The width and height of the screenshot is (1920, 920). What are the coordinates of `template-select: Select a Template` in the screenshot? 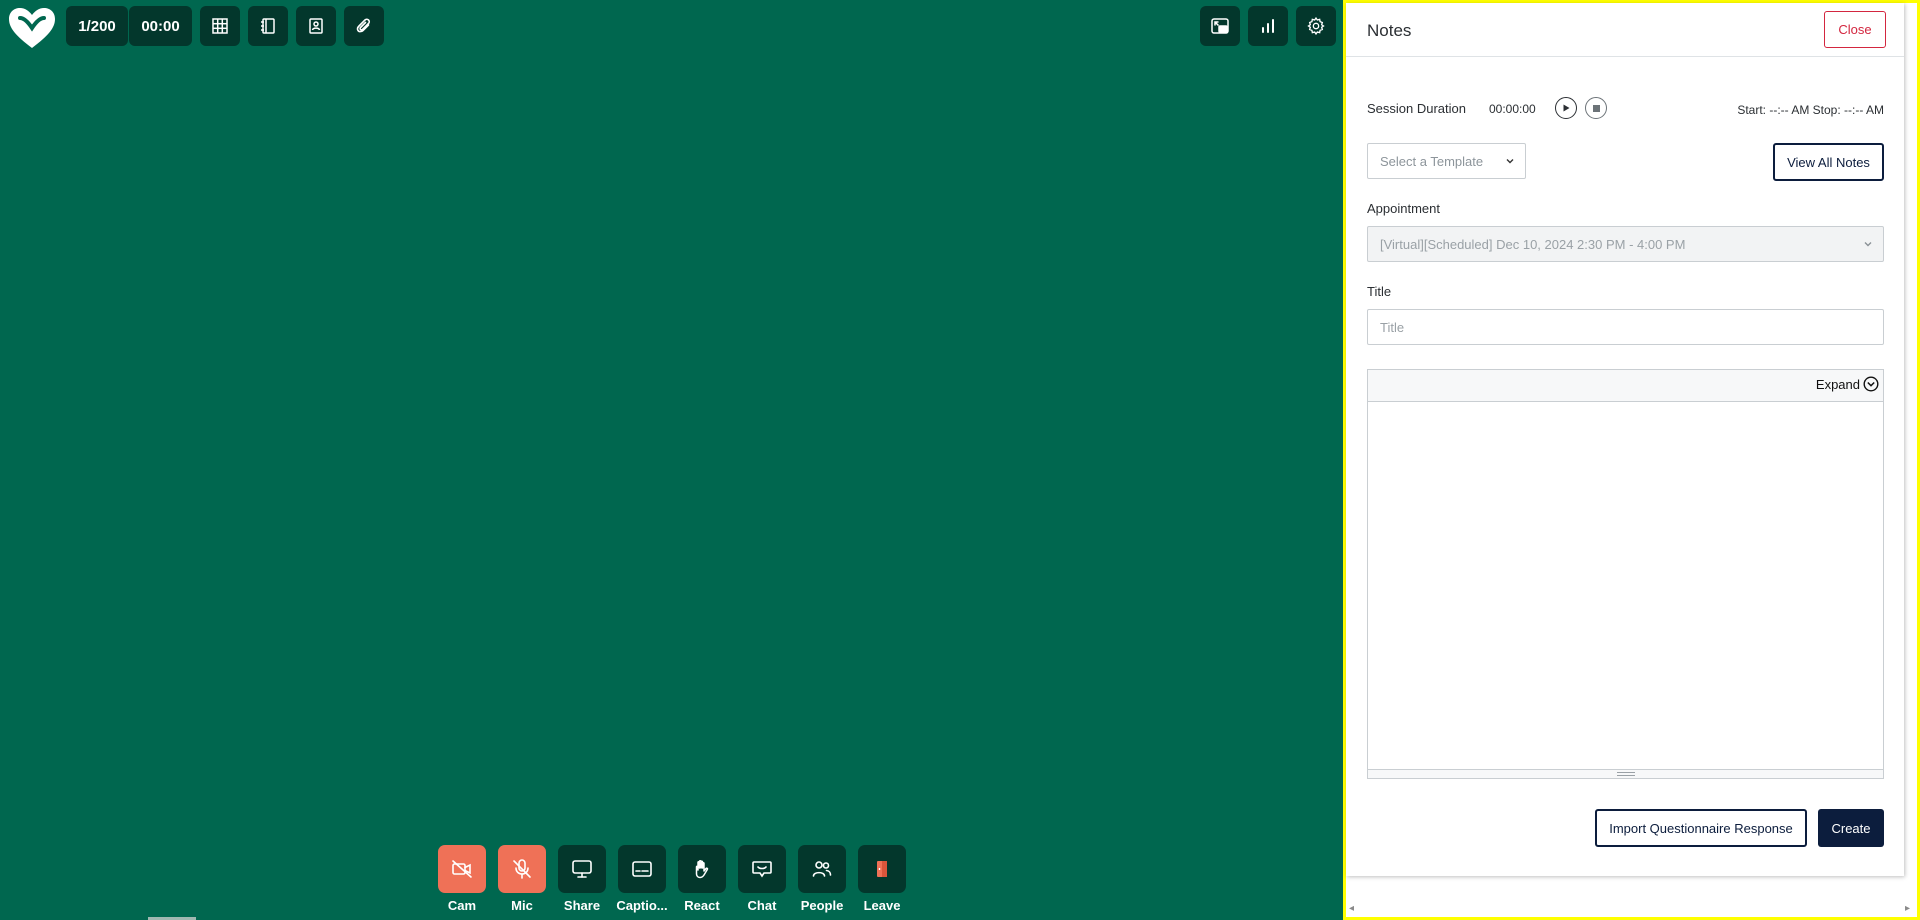 It's located at (1446, 161).